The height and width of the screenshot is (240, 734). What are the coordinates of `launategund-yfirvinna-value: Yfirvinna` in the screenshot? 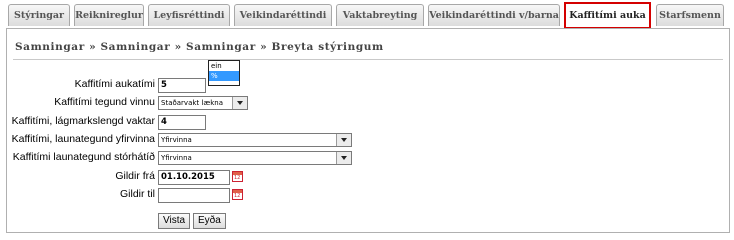 It's located at (176, 140).